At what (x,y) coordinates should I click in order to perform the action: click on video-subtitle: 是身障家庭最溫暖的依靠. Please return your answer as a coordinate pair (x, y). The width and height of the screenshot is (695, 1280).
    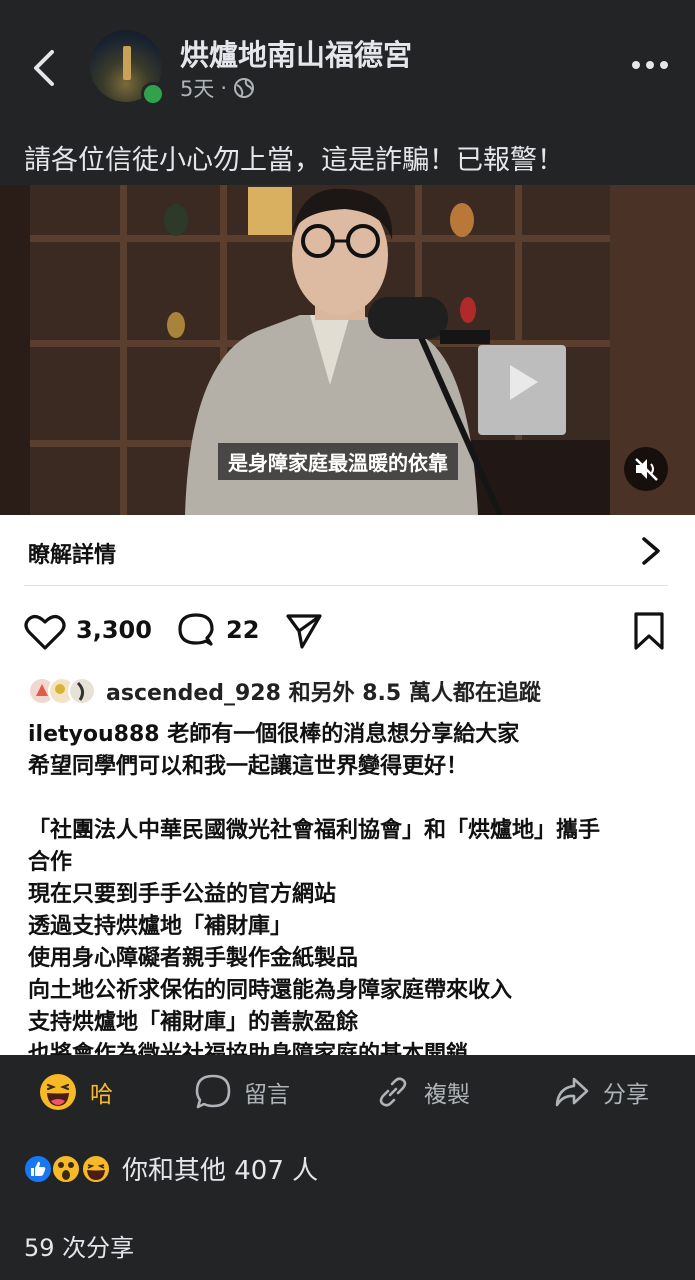
    Looking at the image, I should click on (338, 461).